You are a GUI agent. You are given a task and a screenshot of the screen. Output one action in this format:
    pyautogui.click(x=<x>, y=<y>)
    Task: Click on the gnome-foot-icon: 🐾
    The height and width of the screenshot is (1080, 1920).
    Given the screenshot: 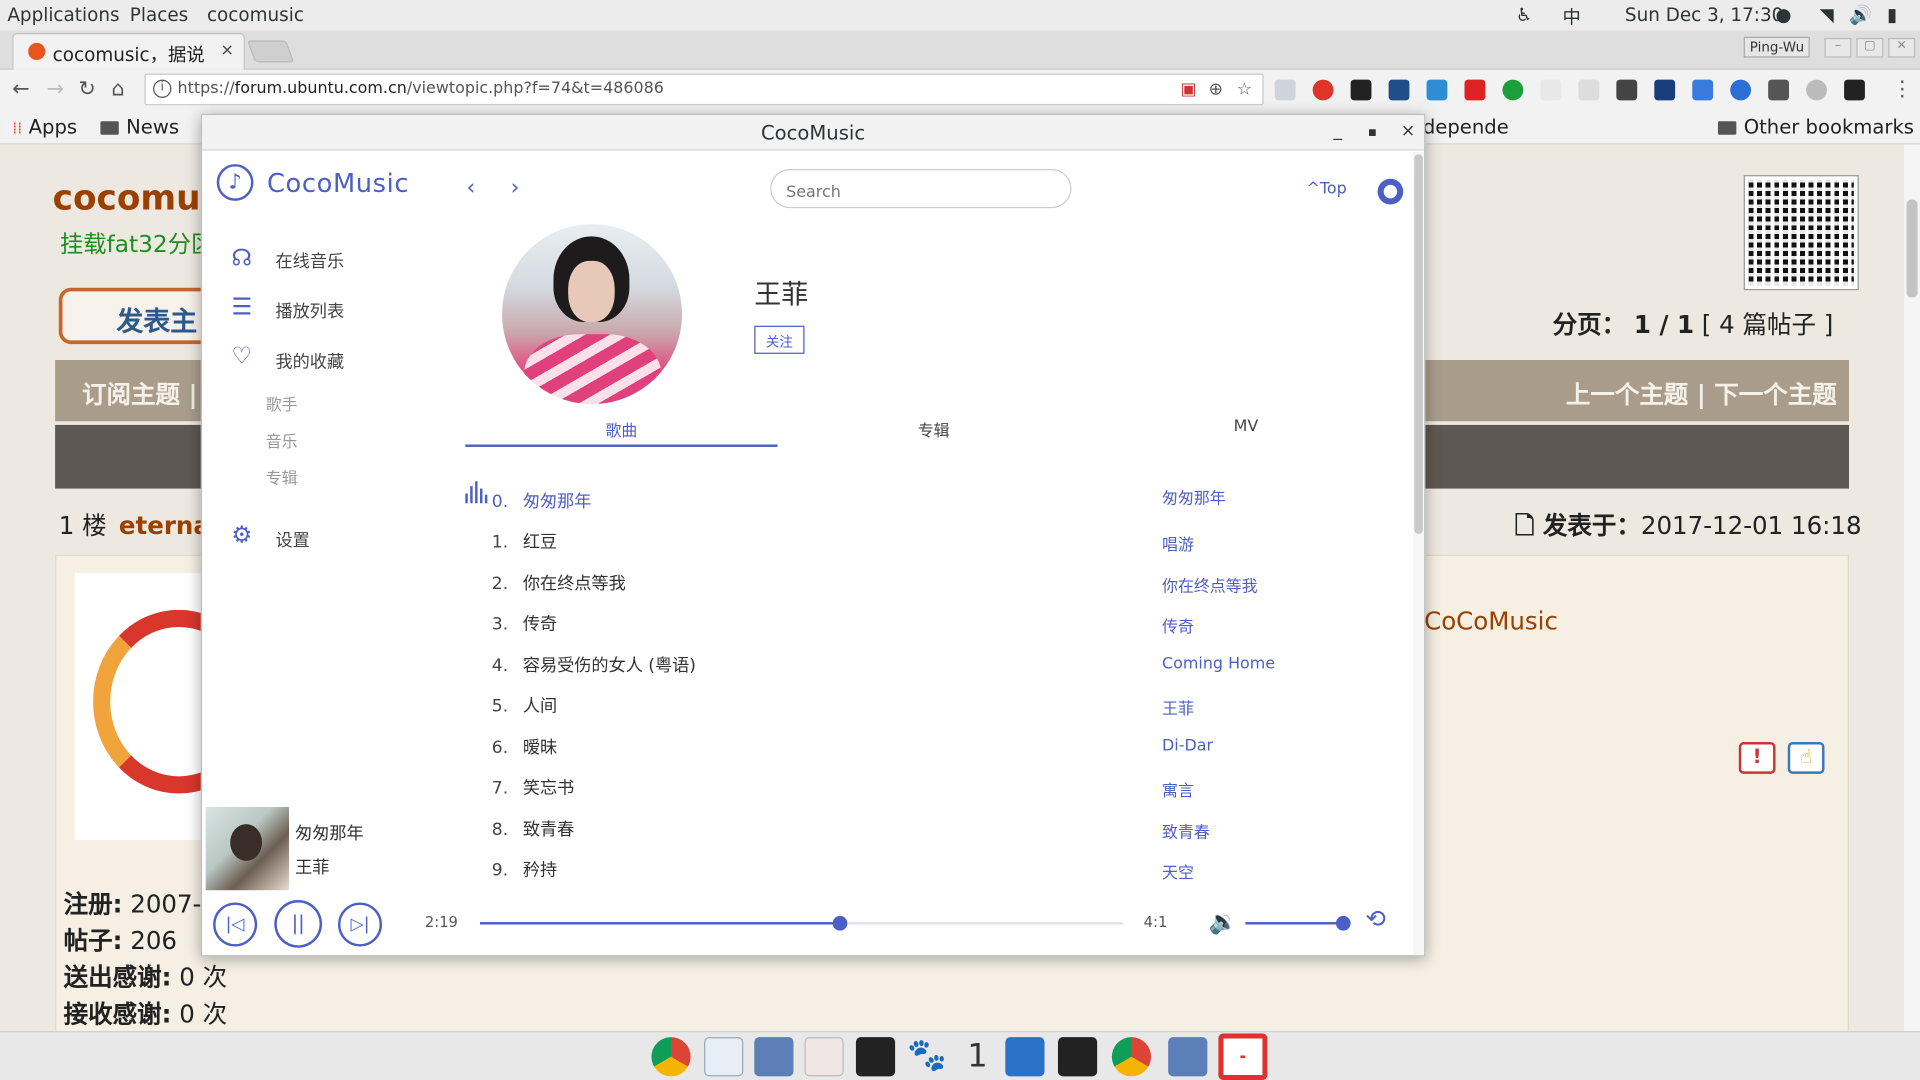 What is the action you would take?
    pyautogui.click(x=927, y=1057)
    